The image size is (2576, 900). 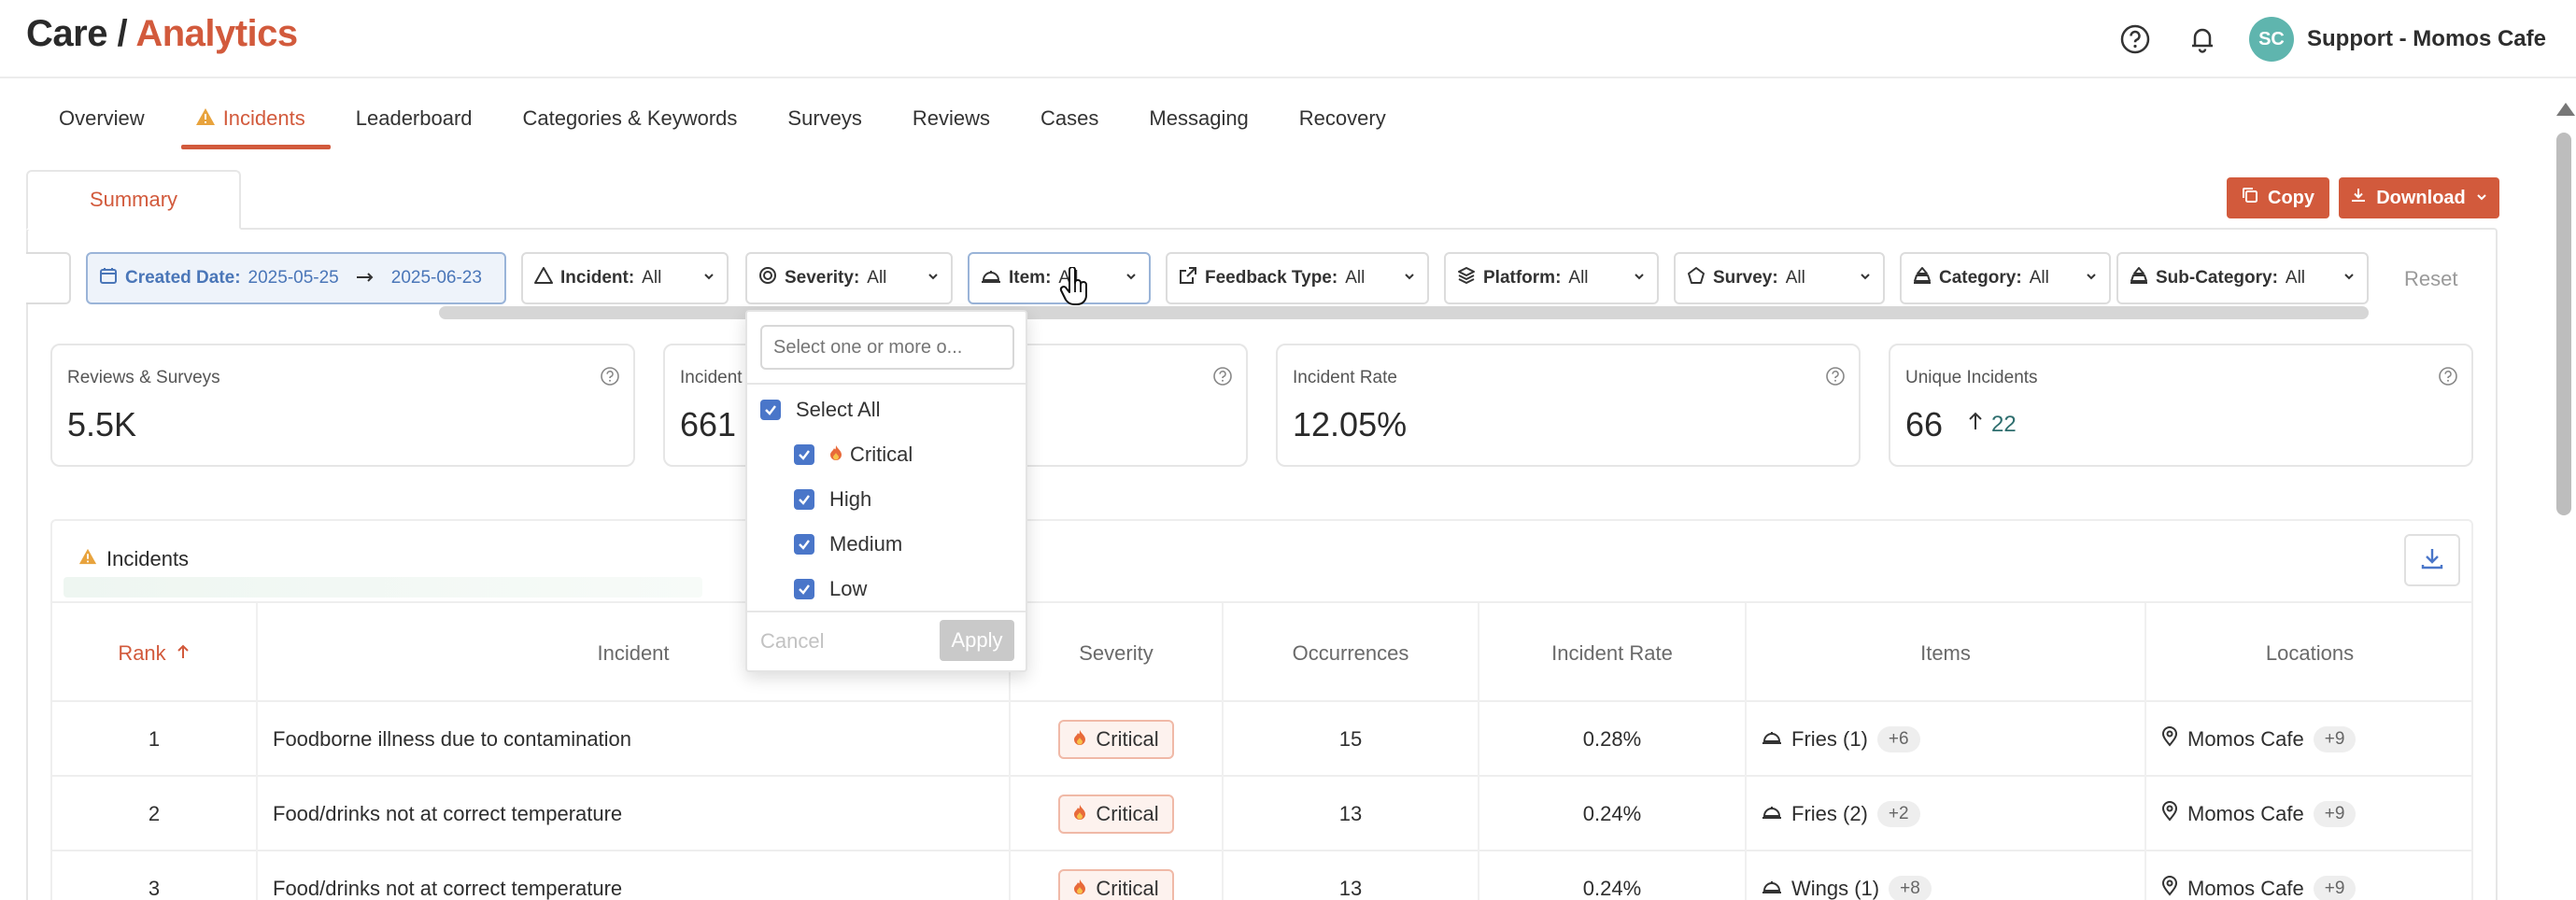 What do you see at coordinates (1030, 278) in the screenshot?
I see `item-filter-label: Item:` at bounding box center [1030, 278].